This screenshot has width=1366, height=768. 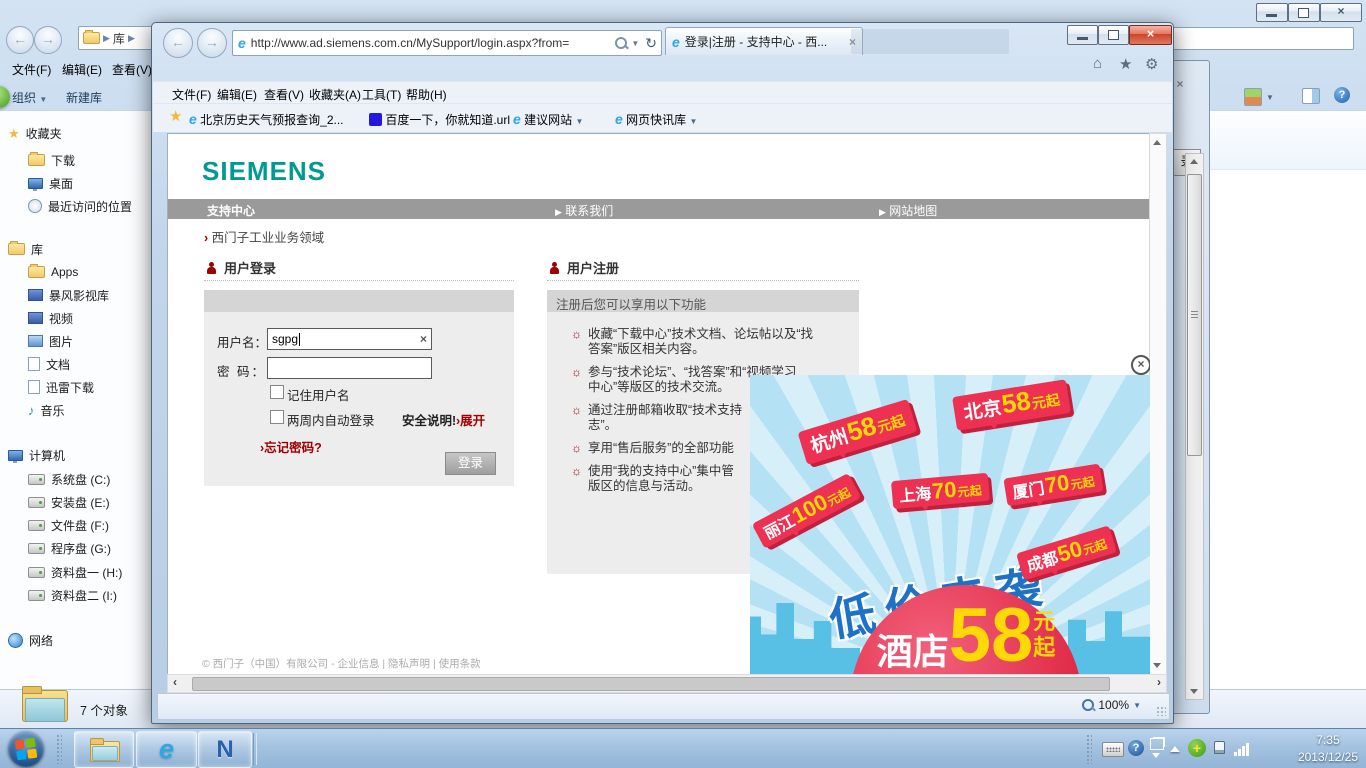 What do you see at coordinates (1158, 404) in the screenshot?
I see `page-vertical-scrollbar` at bounding box center [1158, 404].